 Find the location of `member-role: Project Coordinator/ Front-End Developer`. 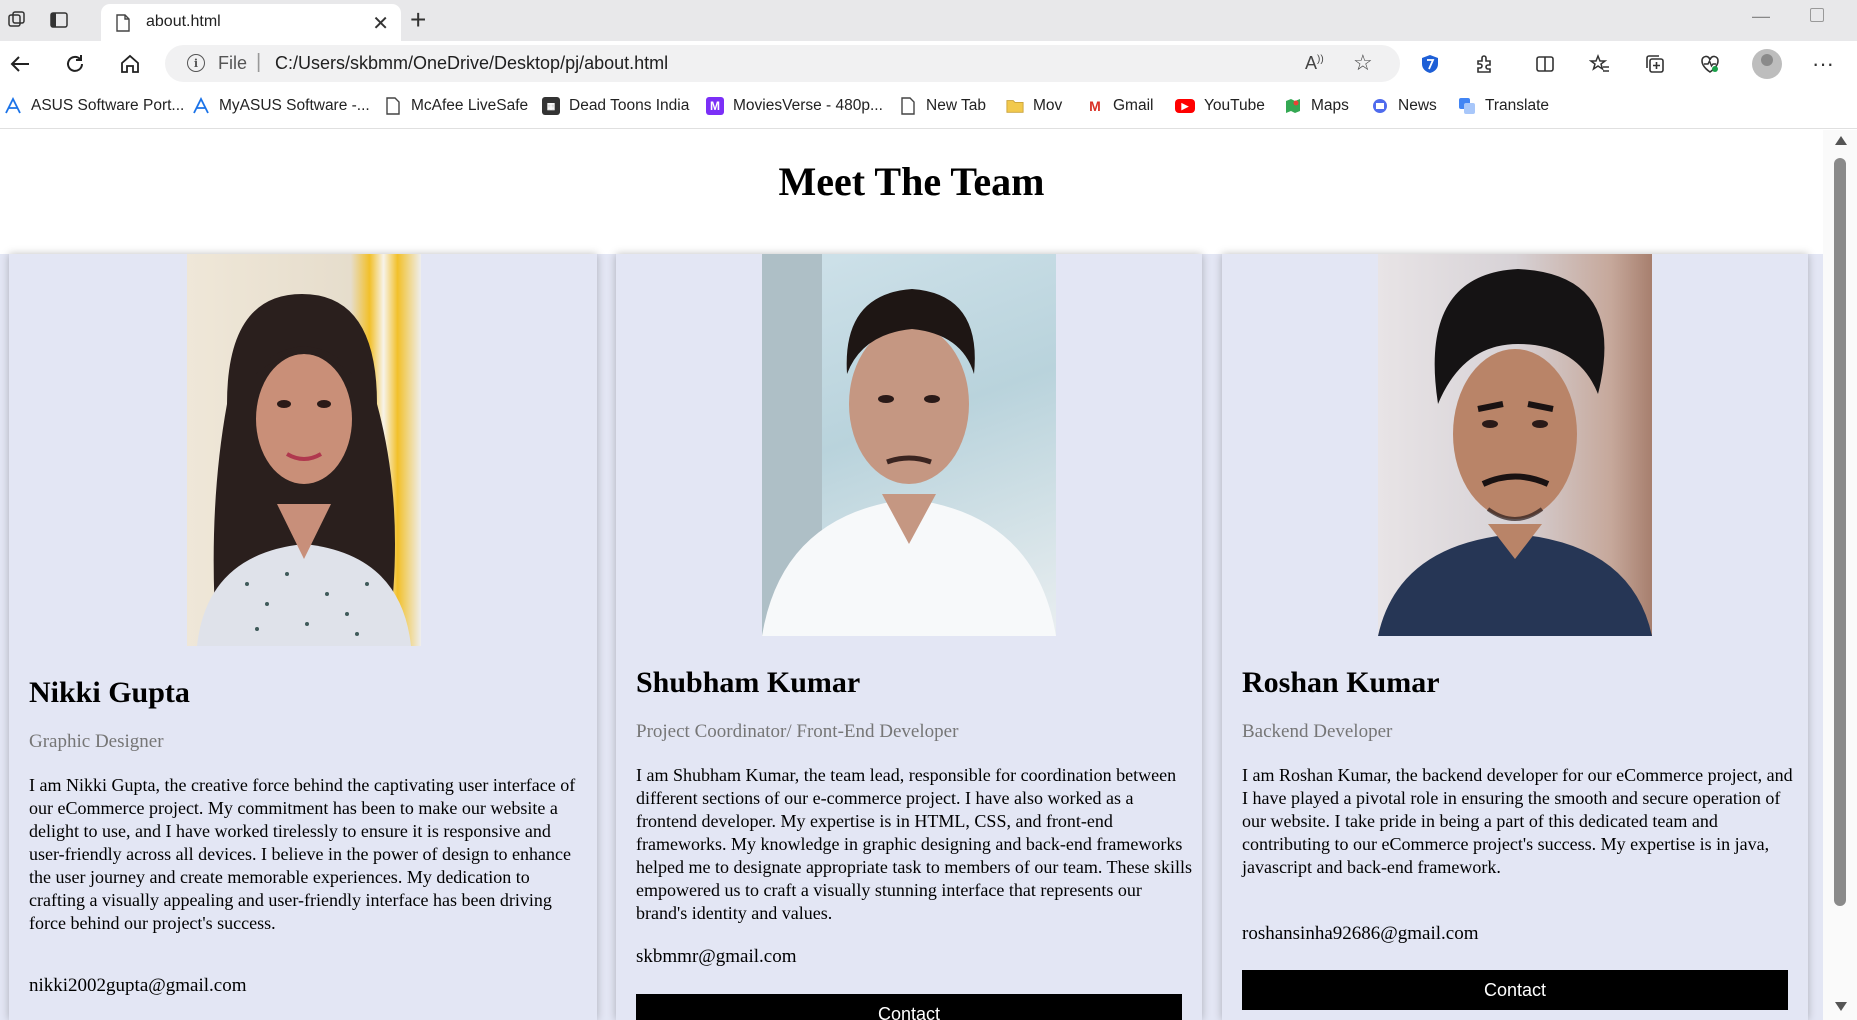

member-role: Project Coordinator/ Front-End Developer is located at coordinates (797, 731).